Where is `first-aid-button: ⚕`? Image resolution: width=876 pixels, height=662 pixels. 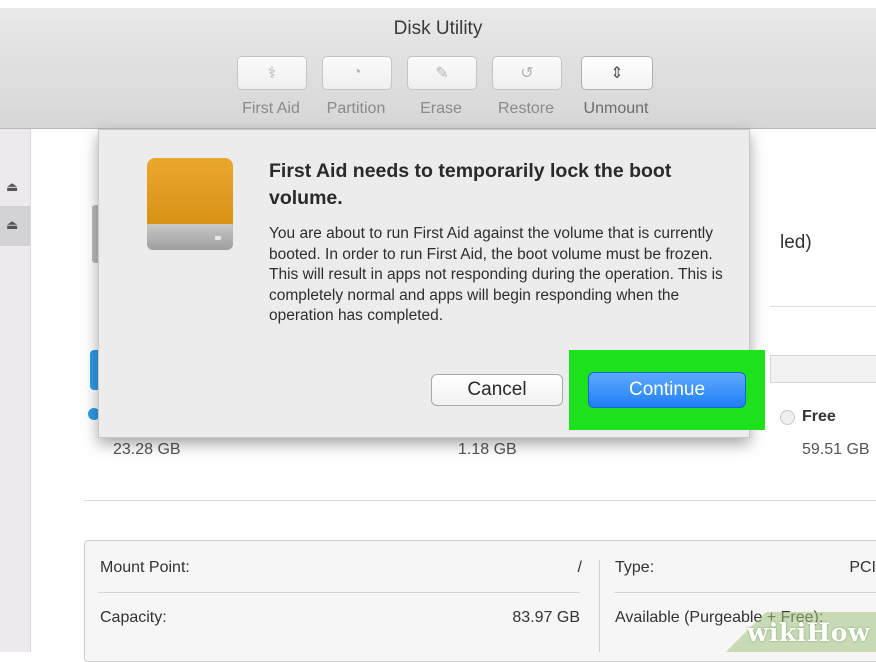
first-aid-button: ⚕ is located at coordinates (272, 73).